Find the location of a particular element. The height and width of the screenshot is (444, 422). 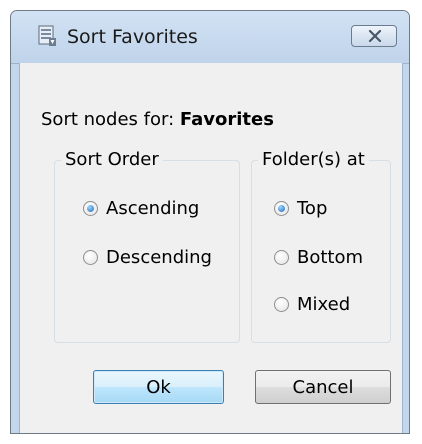

radio-descending-label: Descending is located at coordinates (159, 257).